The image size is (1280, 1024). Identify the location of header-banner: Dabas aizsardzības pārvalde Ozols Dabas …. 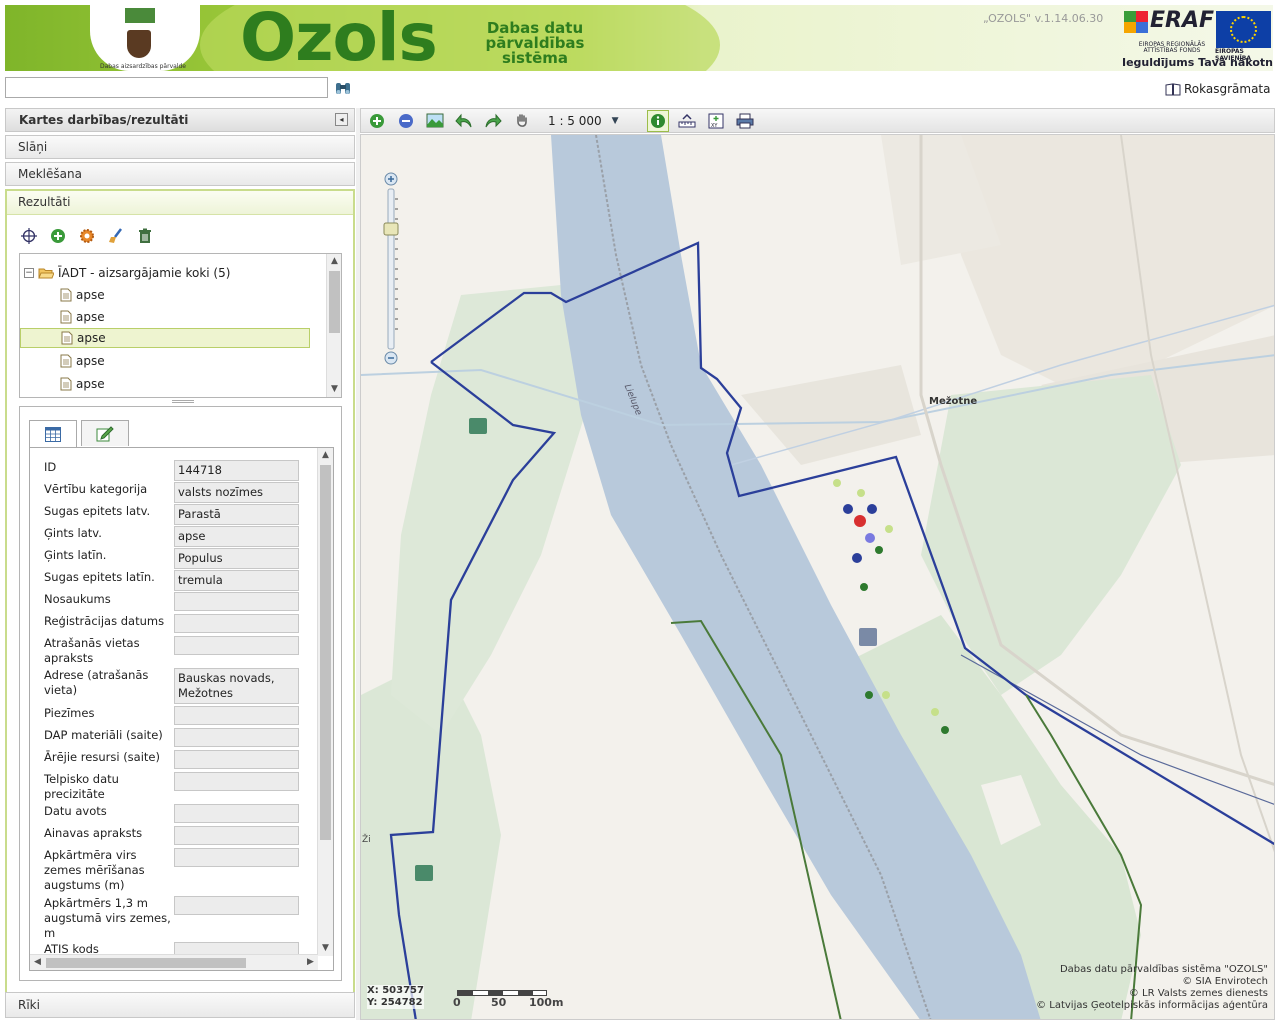
(639, 38).